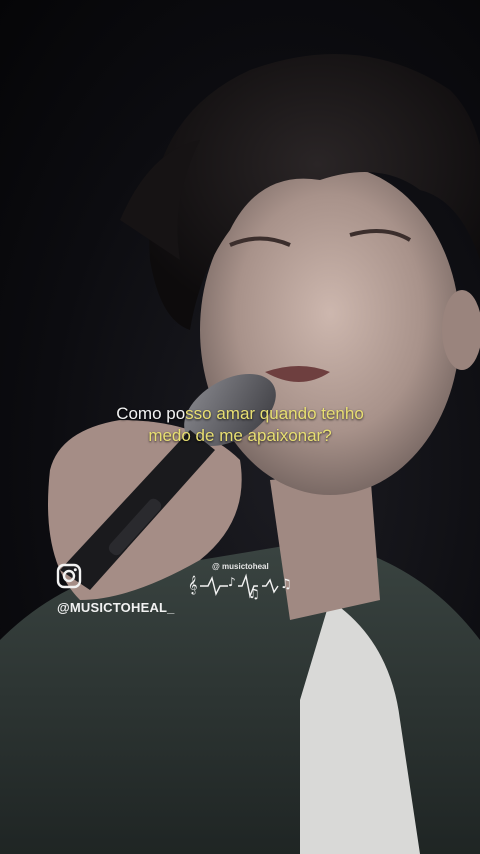 This screenshot has height=854, width=480. I want to click on lyric-highlight: medo de me, so click(198, 435).